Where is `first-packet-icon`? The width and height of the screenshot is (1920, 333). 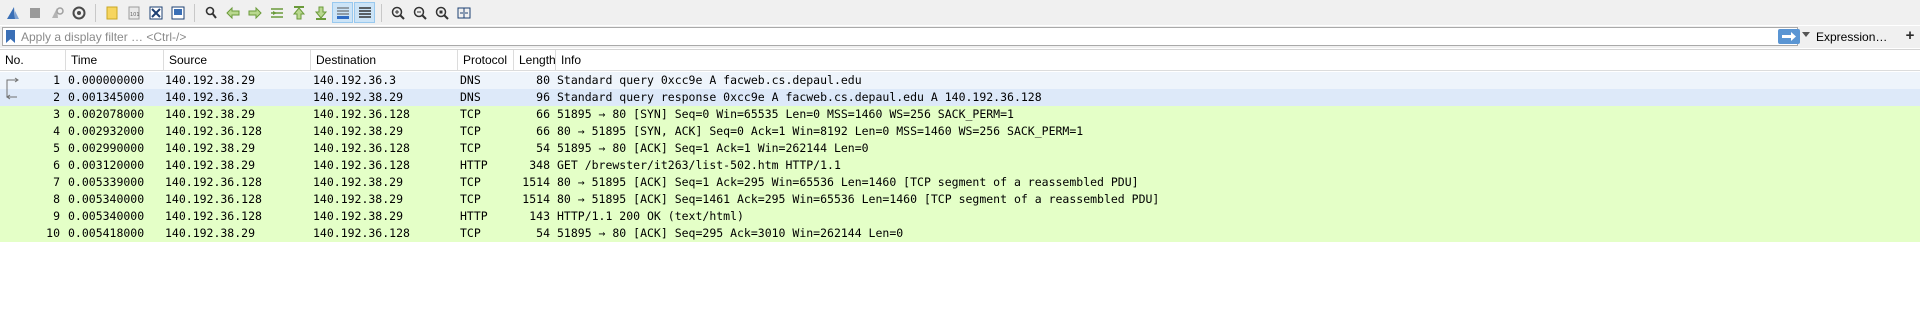
first-packet-icon is located at coordinates (298, 12).